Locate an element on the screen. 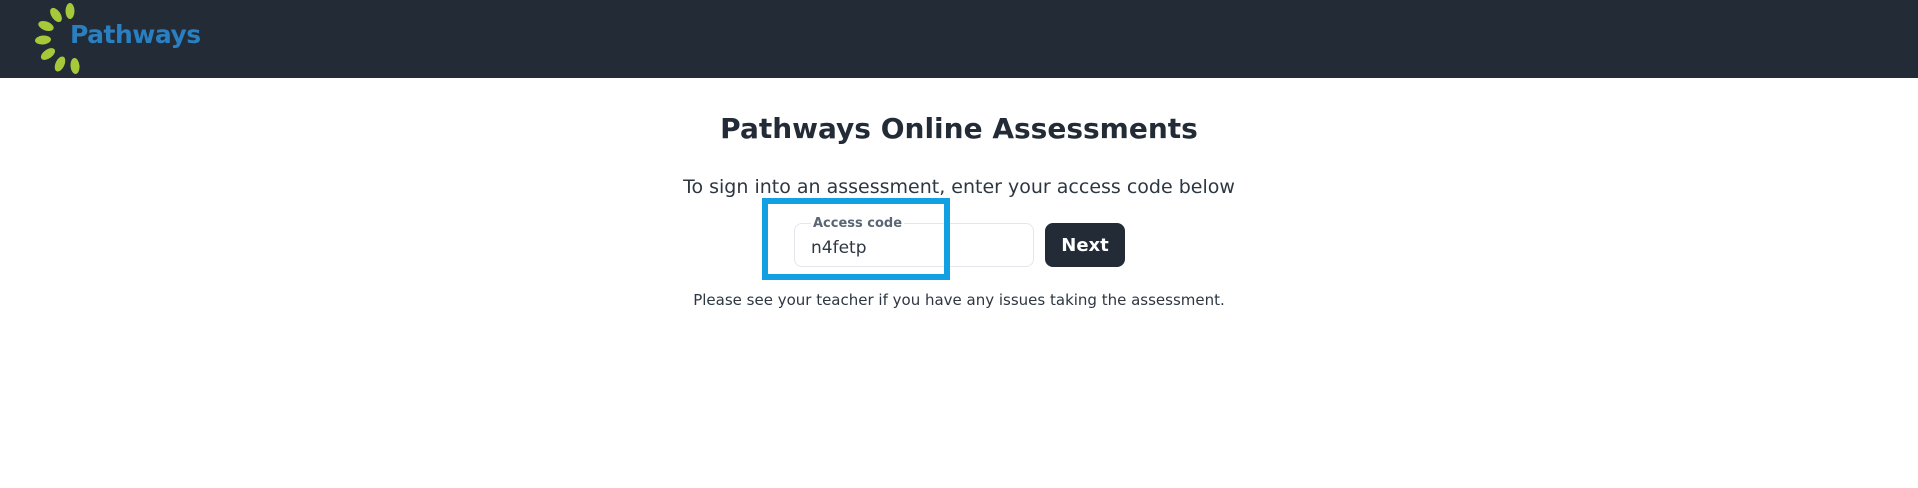 The image size is (1918, 488). access-code-field: Access code is located at coordinates (914, 241).